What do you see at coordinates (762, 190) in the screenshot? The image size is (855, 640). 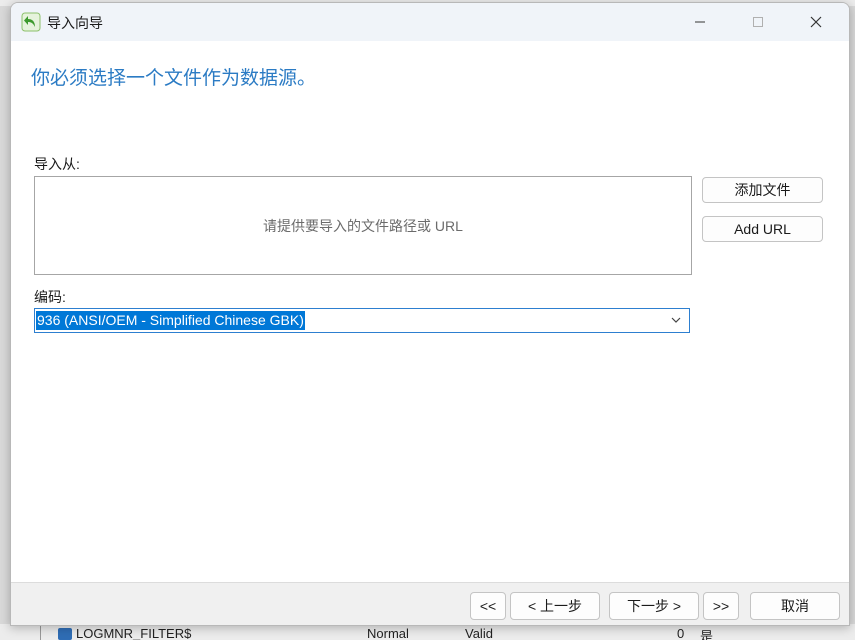 I see `add-file-button: 添加文件` at bounding box center [762, 190].